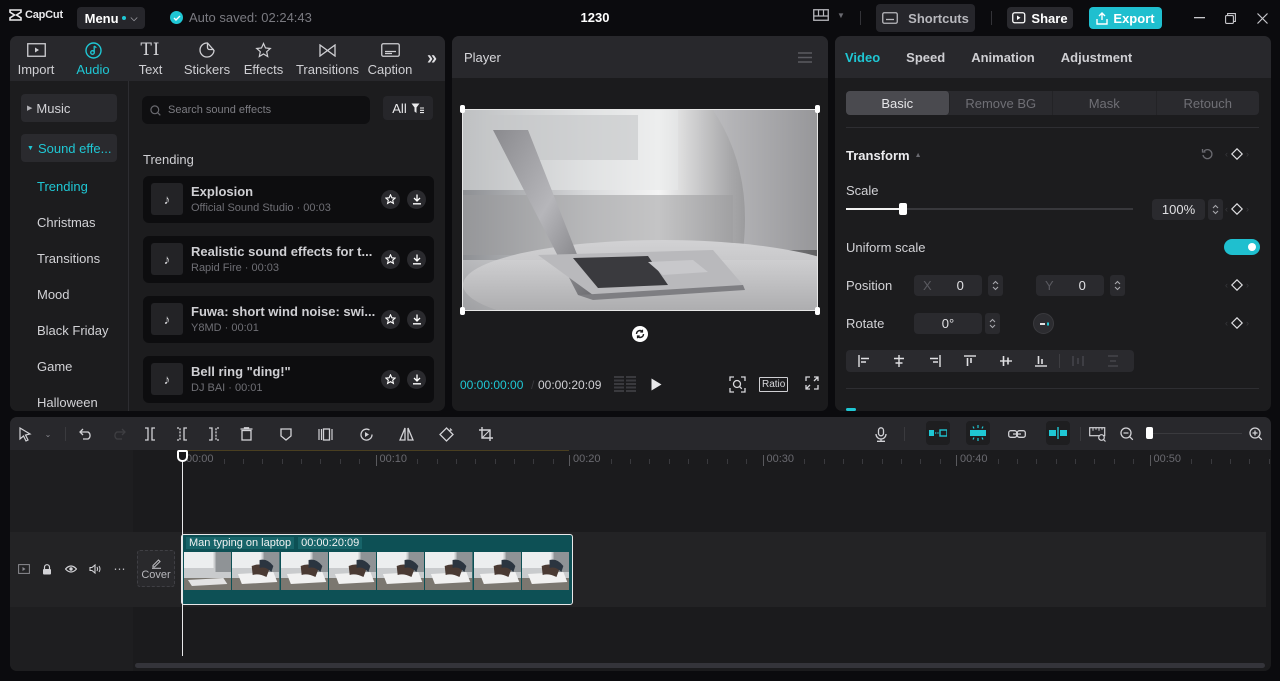 Image resolution: width=1280 pixels, height=681 pixels. I want to click on scale-slider, so click(989, 209).